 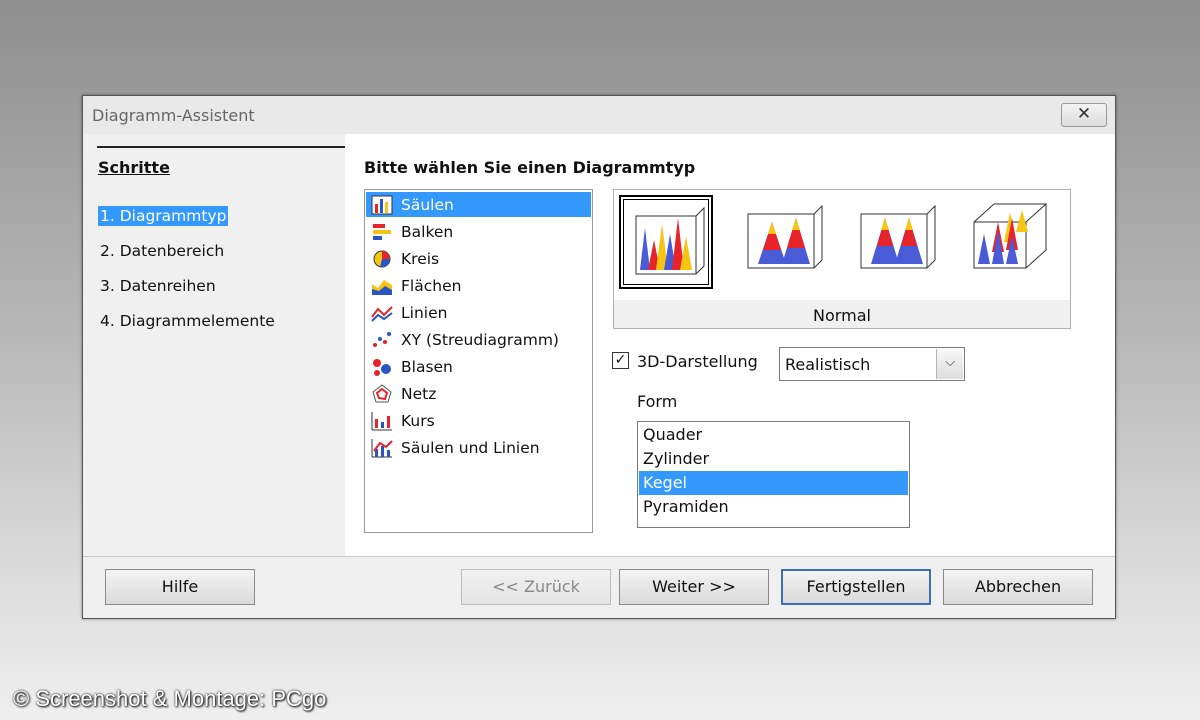 I want to click on chart-type-label: Kurs, so click(x=418, y=420).